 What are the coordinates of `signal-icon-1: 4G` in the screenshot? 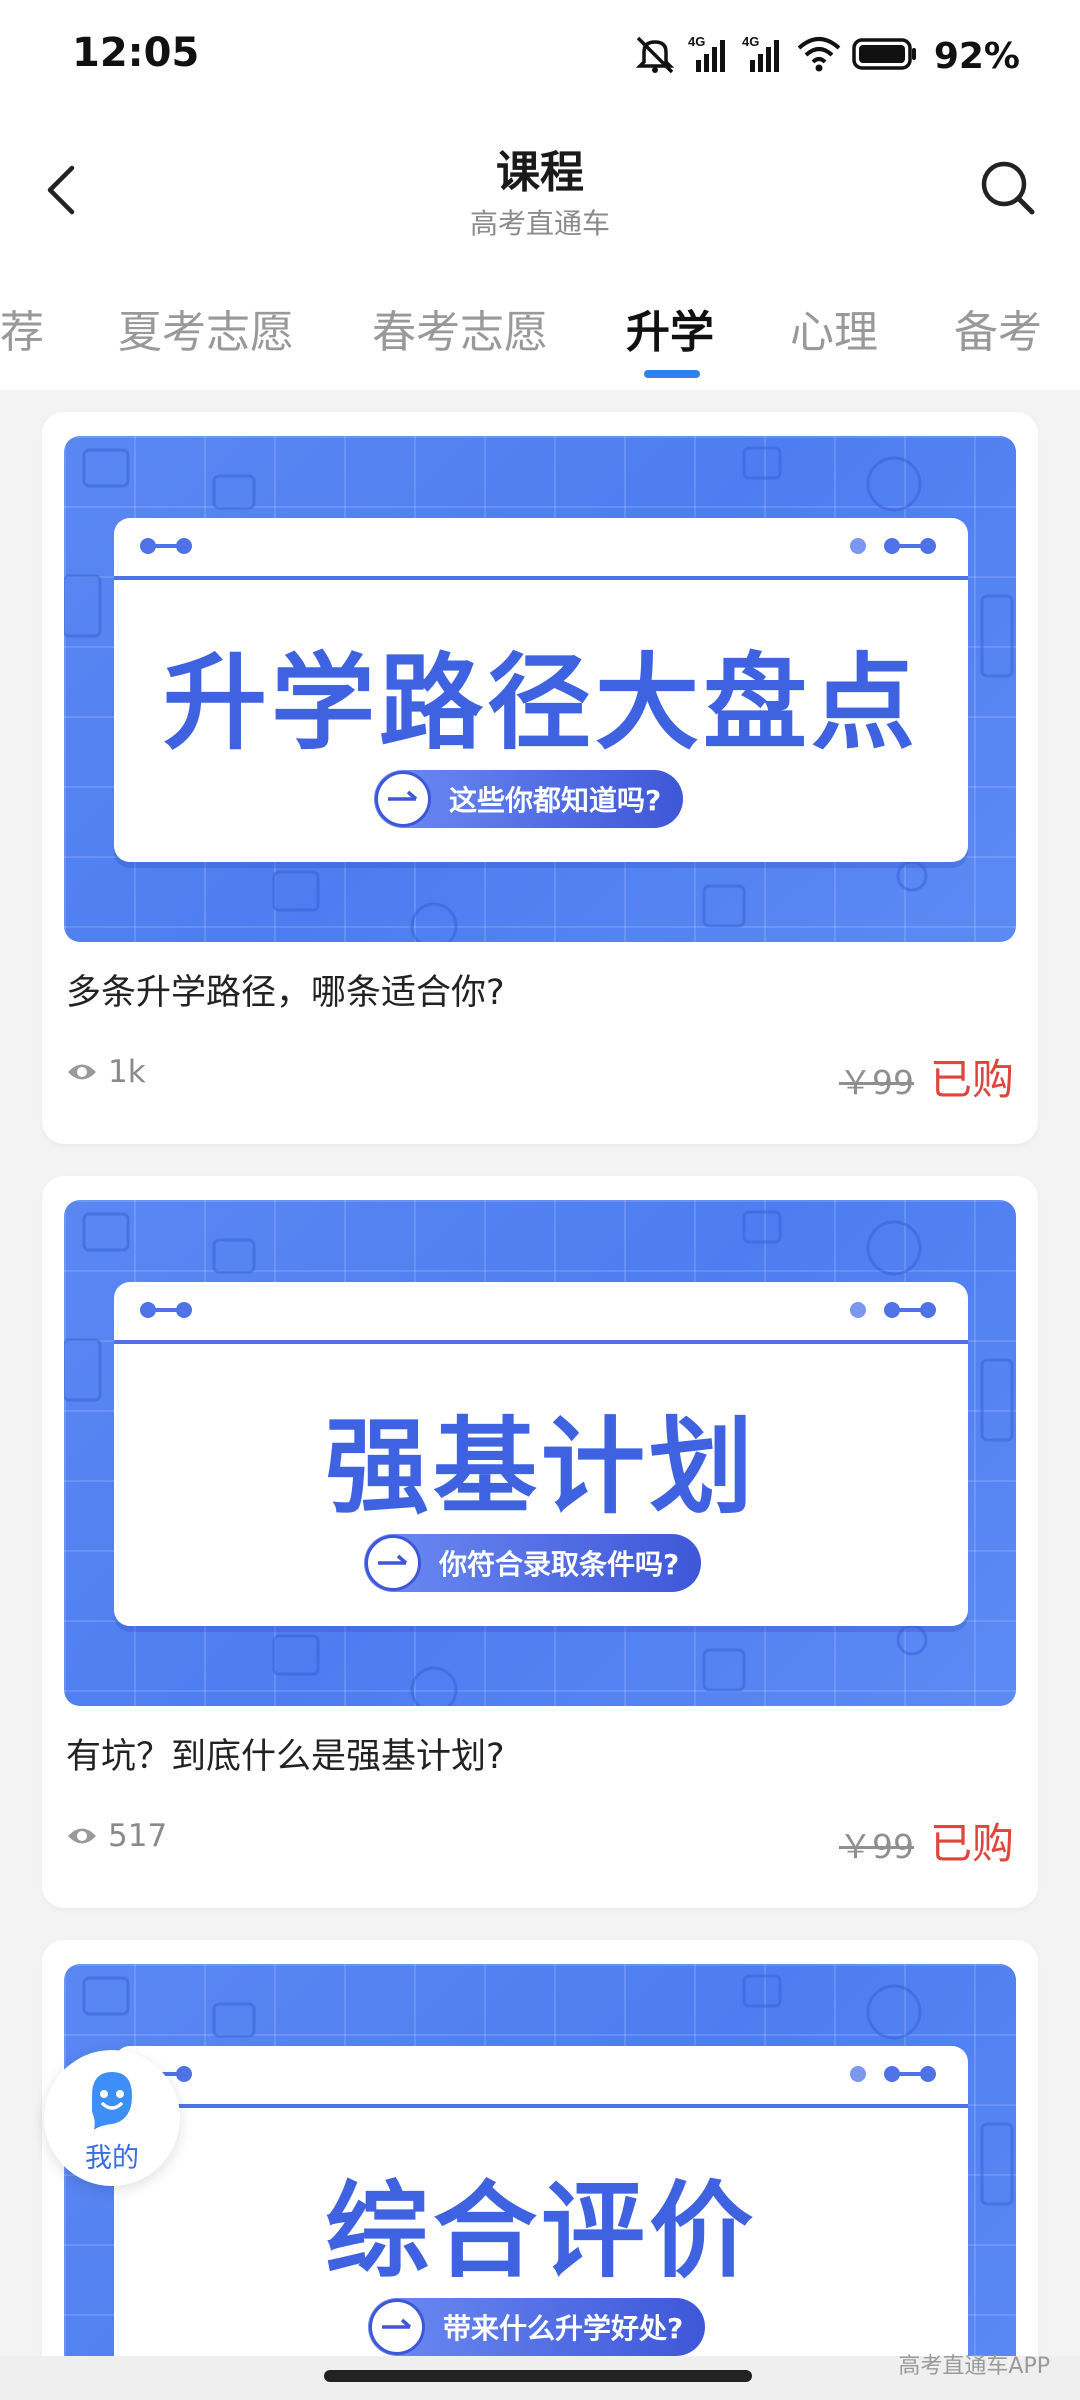 It's located at (710, 56).